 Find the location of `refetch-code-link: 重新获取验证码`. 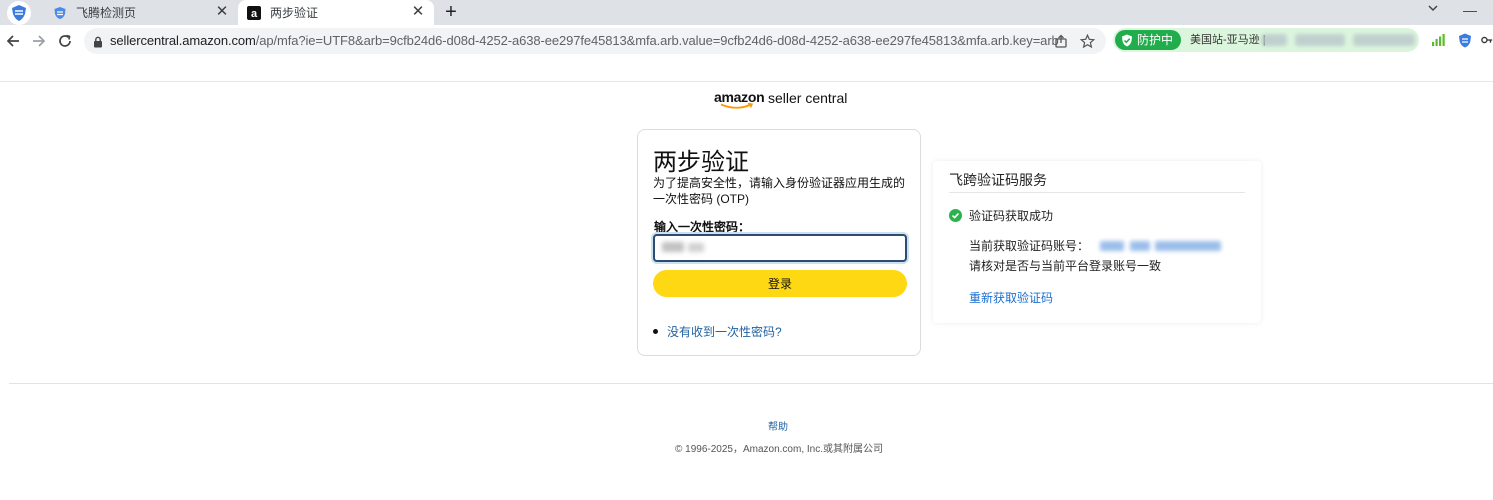

refetch-code-link: 重新获取验证码 is located at coordinates (1011, 297).